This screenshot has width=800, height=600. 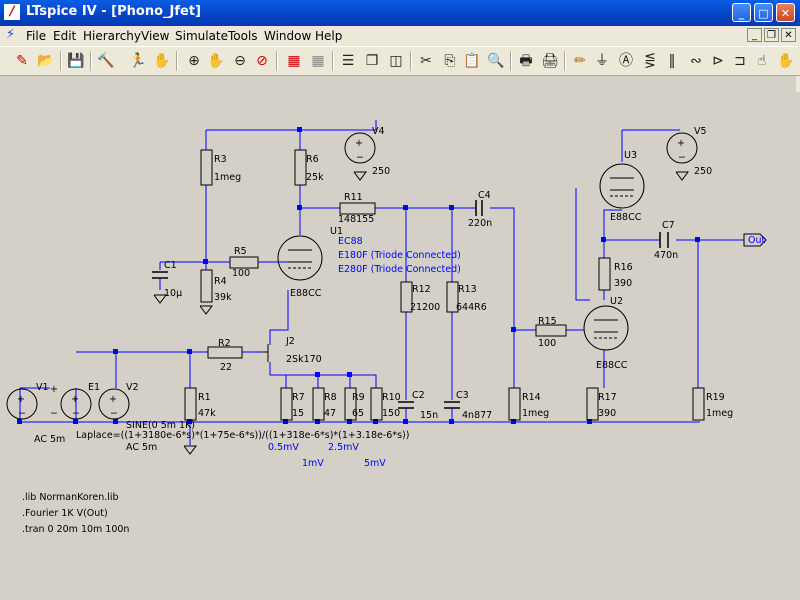 What do you see at coordinates (718, 61) in the screenshot?
I see `diode-icon: ⊳` at bounding box center [718, 61].